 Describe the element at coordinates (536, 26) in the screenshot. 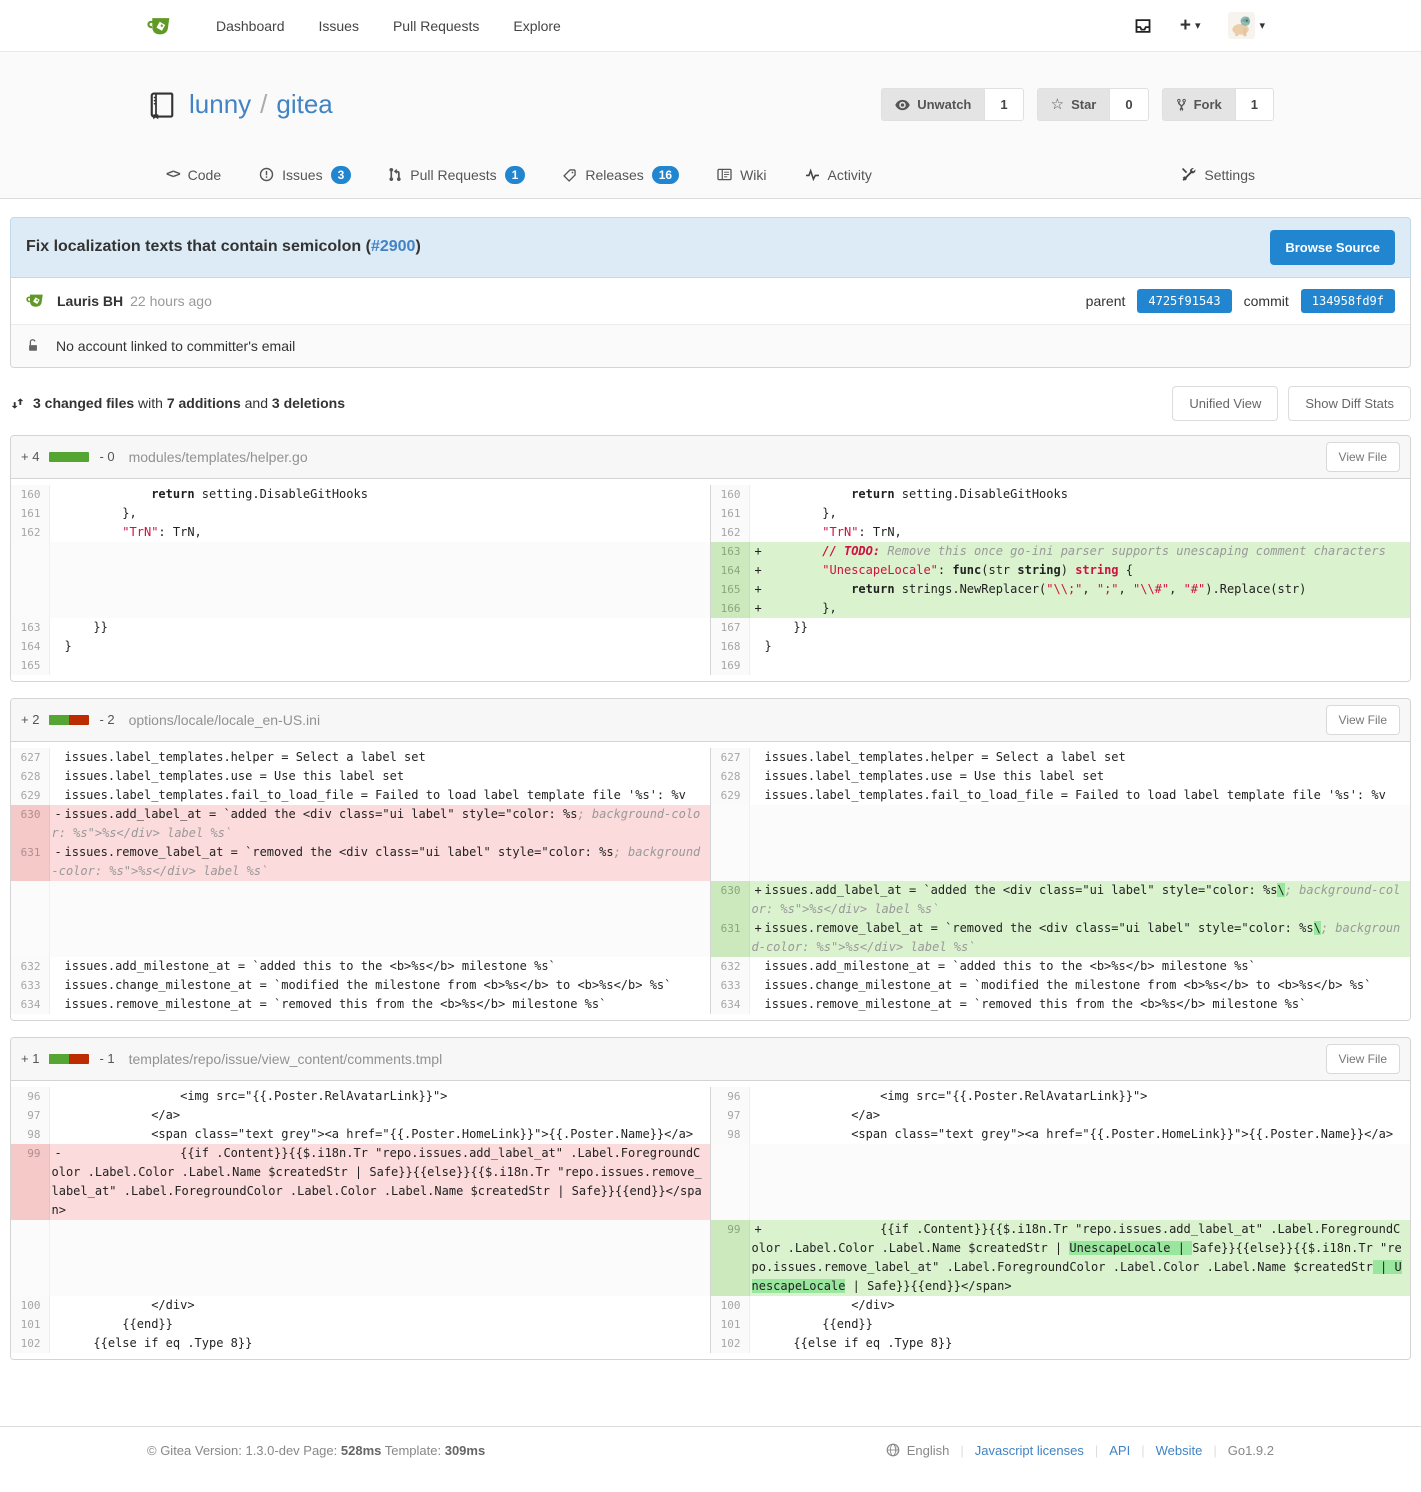

I see `nav-explore: Explore` at that location.